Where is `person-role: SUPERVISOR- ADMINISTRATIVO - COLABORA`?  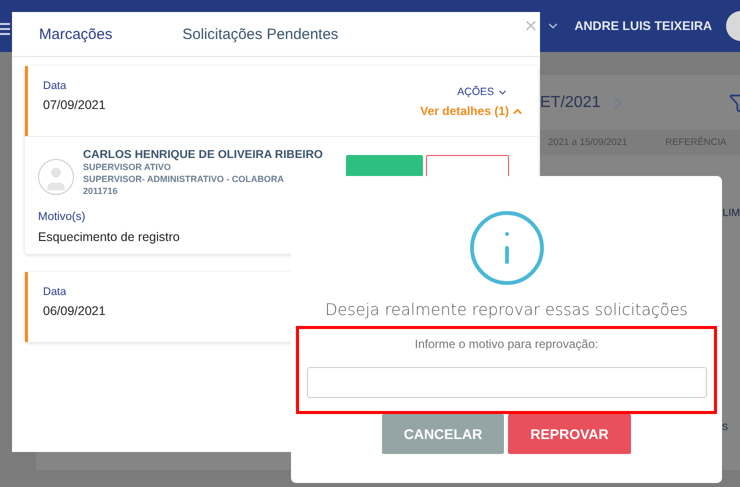
person-role: SUPERVISOR- ADMINISTRATIVO - COLABORA is located at coordinates (183, 179).